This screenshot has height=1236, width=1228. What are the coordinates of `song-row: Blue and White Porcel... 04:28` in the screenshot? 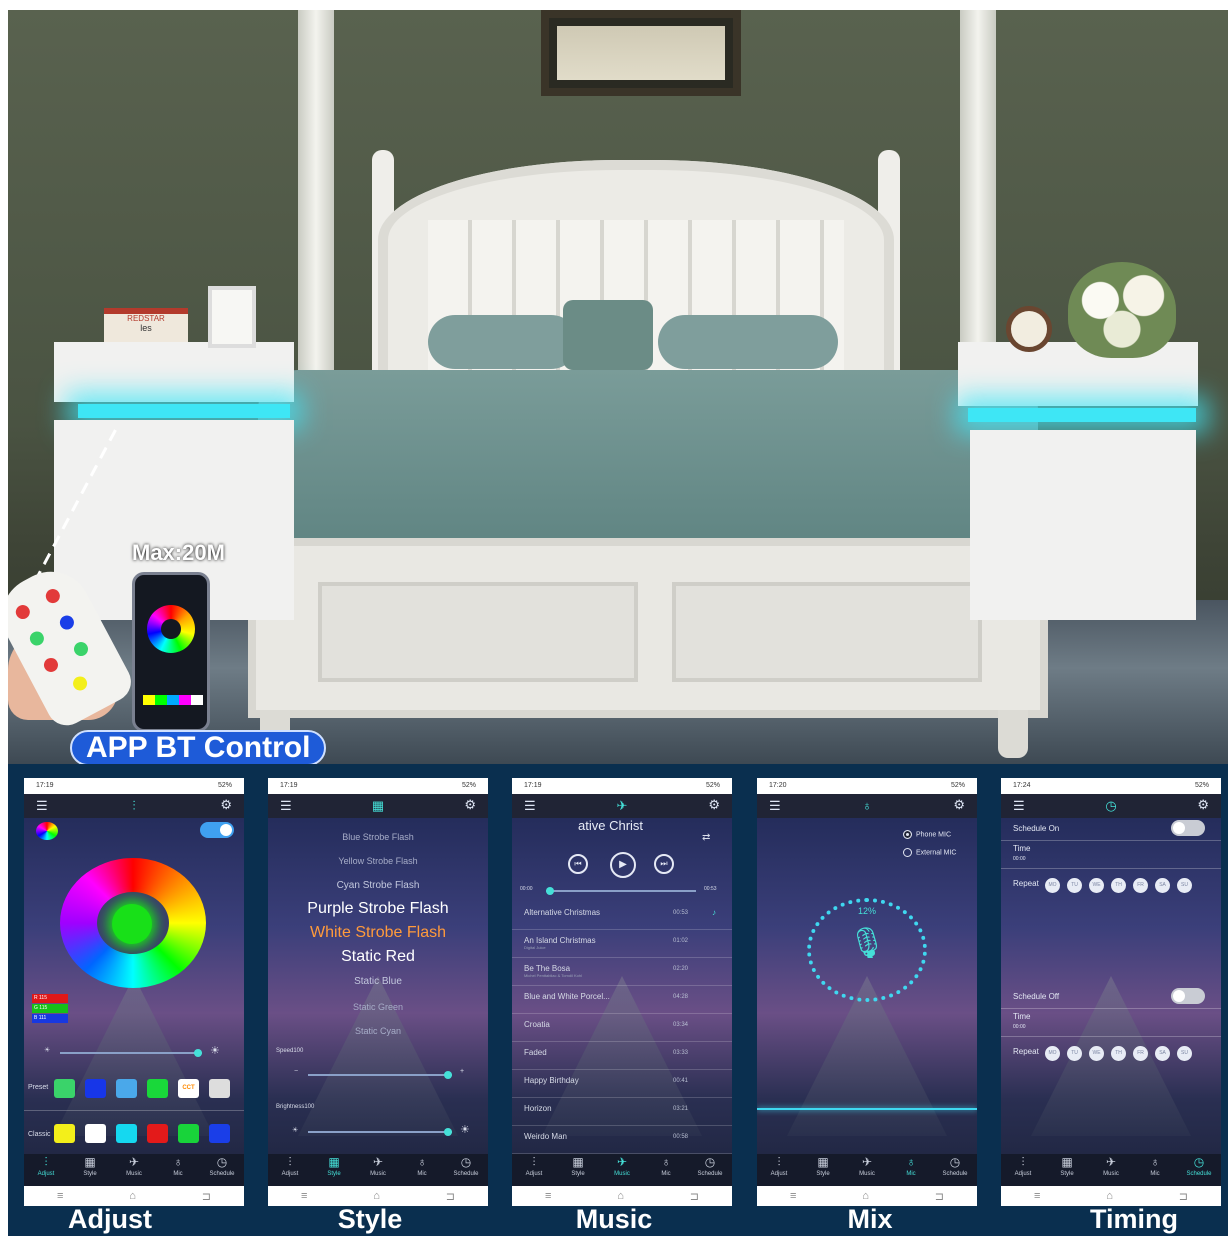 It's located at (622, 1000).